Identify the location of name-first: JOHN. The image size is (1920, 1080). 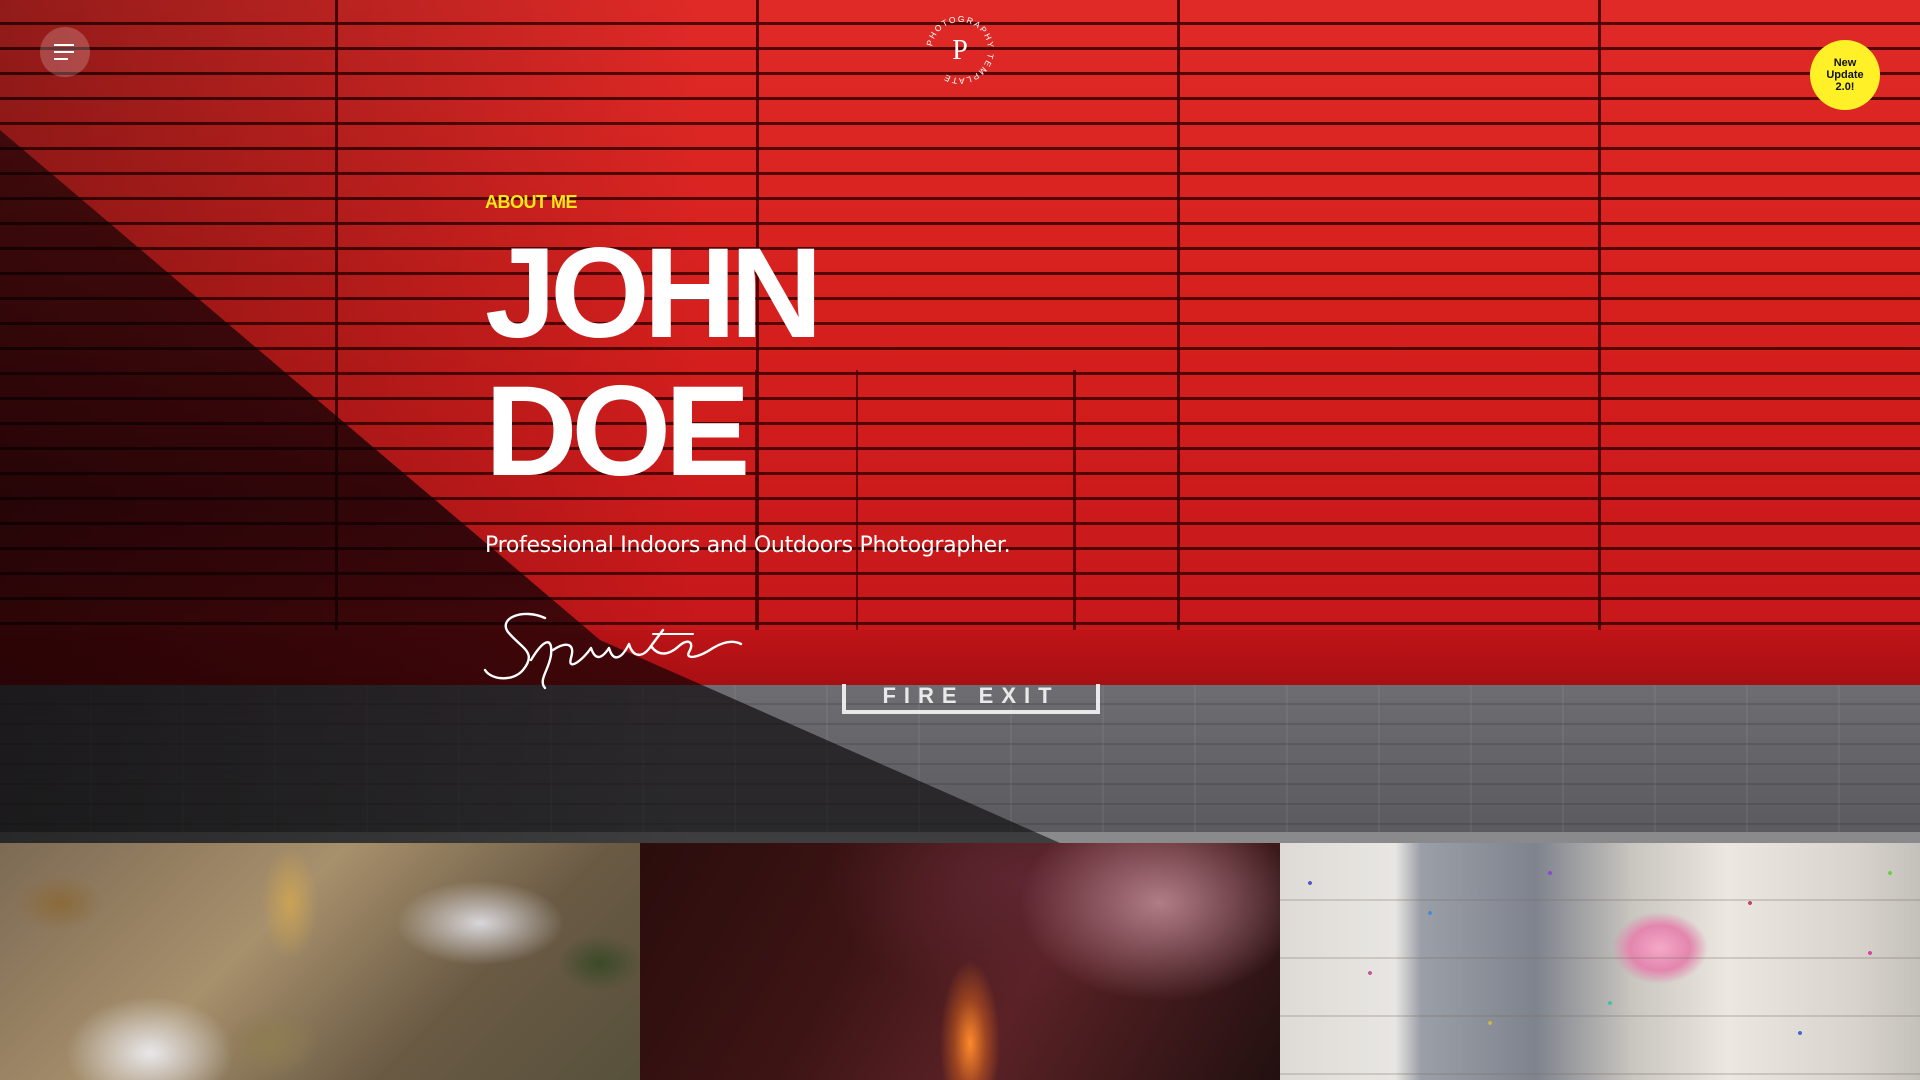
(654, 295).